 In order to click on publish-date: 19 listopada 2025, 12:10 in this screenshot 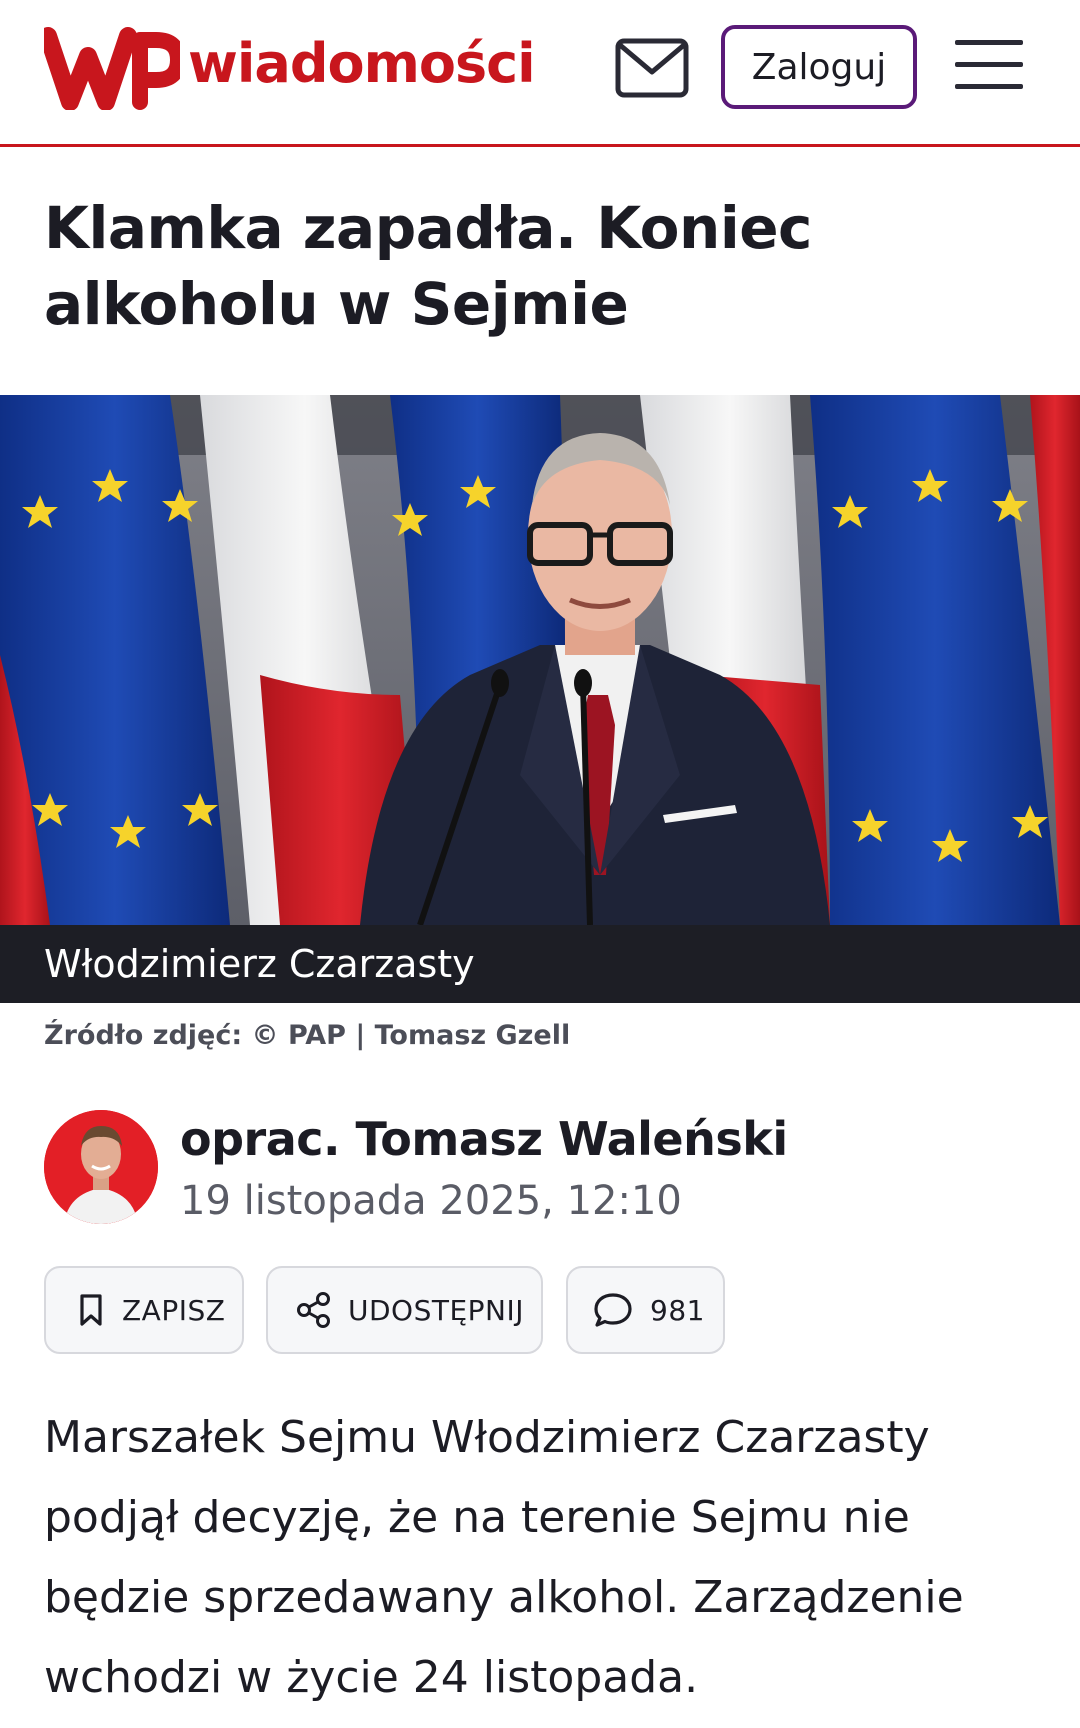, I will do `click(431, 1201)`.